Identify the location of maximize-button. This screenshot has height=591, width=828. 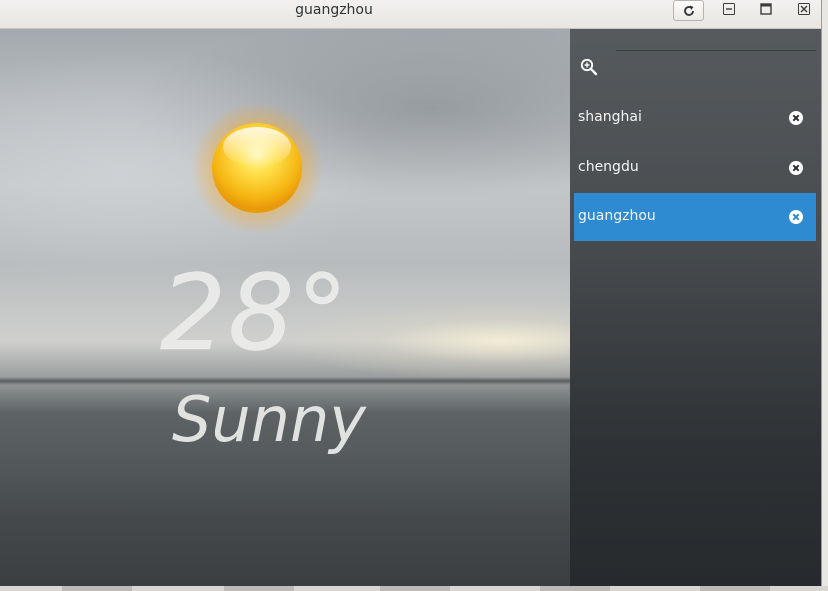
(766, 9).